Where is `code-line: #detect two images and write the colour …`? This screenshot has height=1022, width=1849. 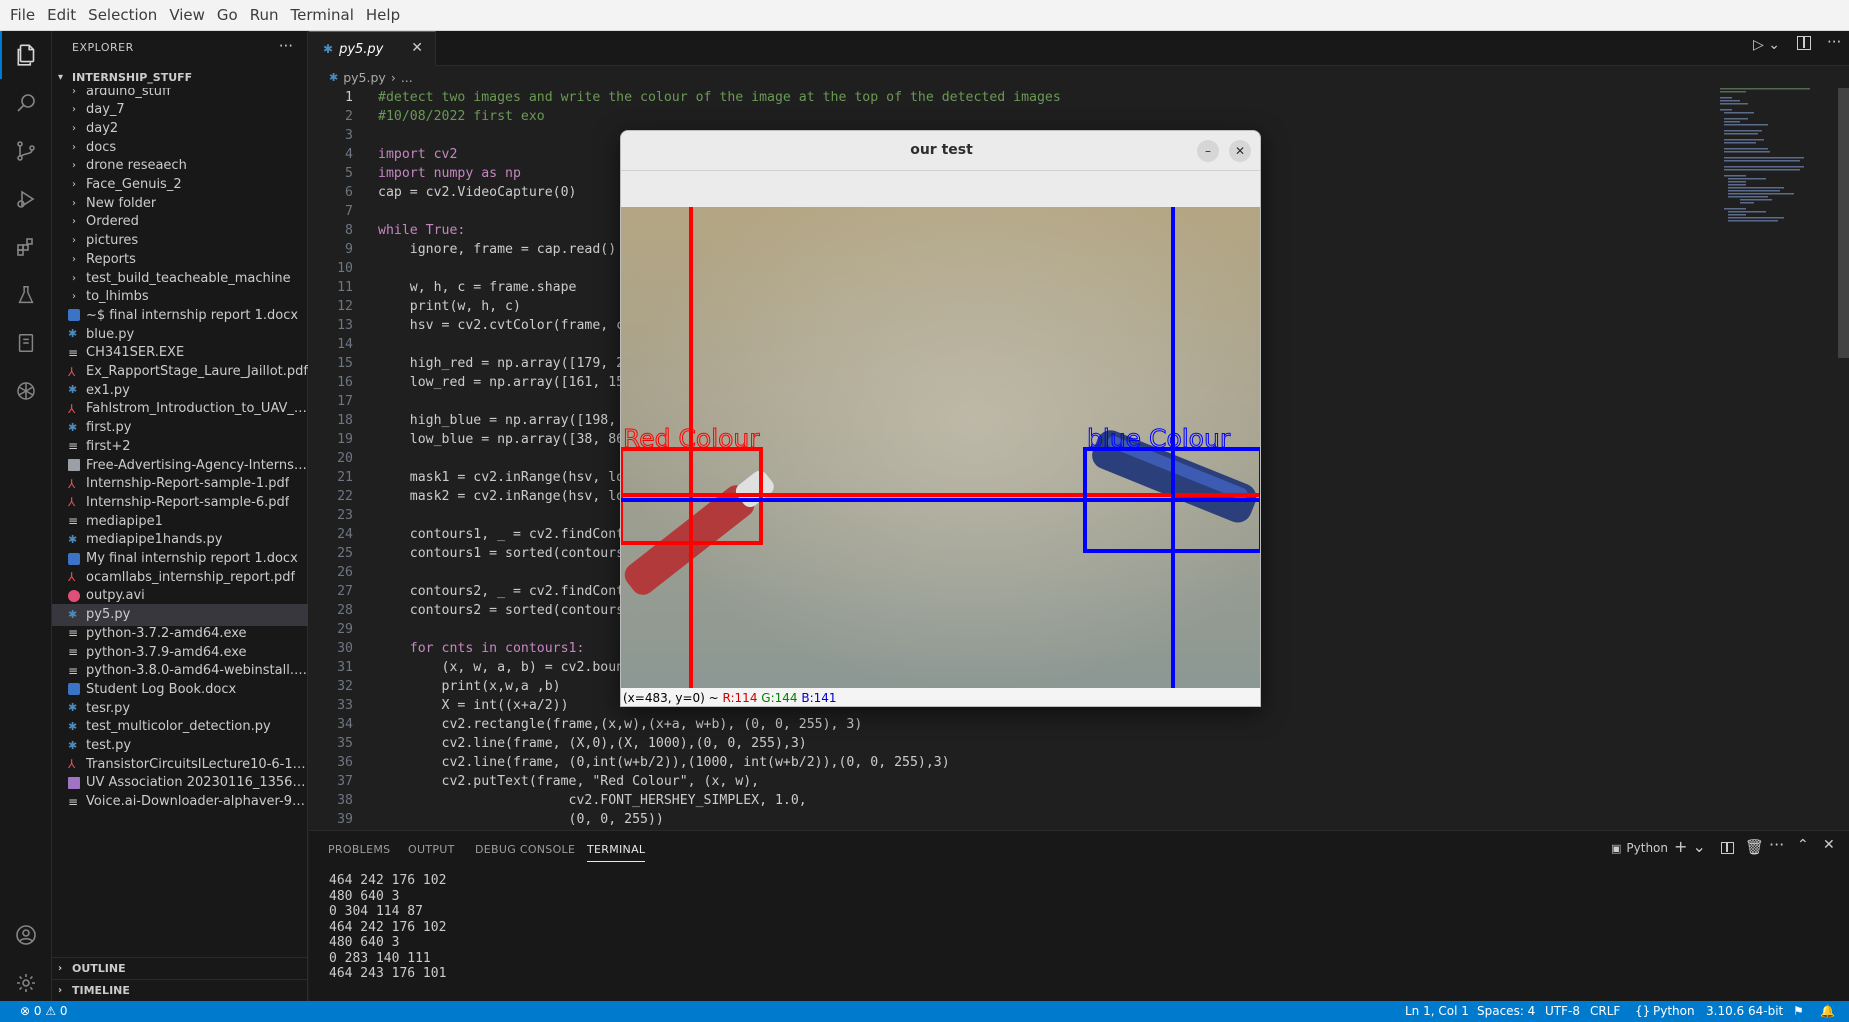
code-line: #detect two images and write the colour … is located at coordinates (719, 97).